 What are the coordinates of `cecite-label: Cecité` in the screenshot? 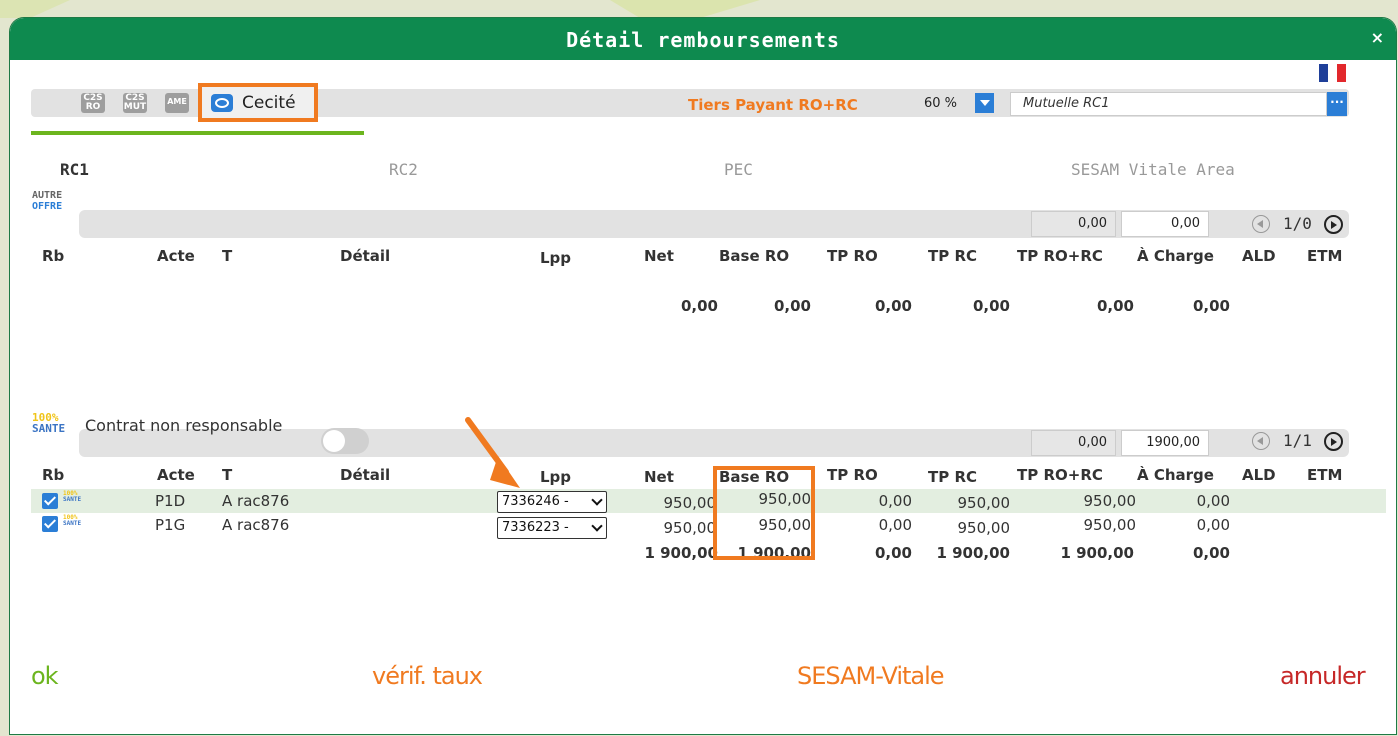 It's located at (269, 103).